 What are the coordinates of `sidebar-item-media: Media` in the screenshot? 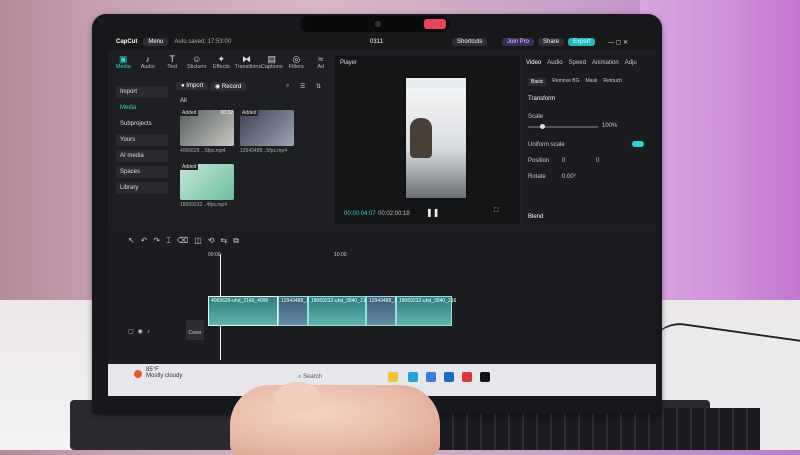 It's located at (142, 108).